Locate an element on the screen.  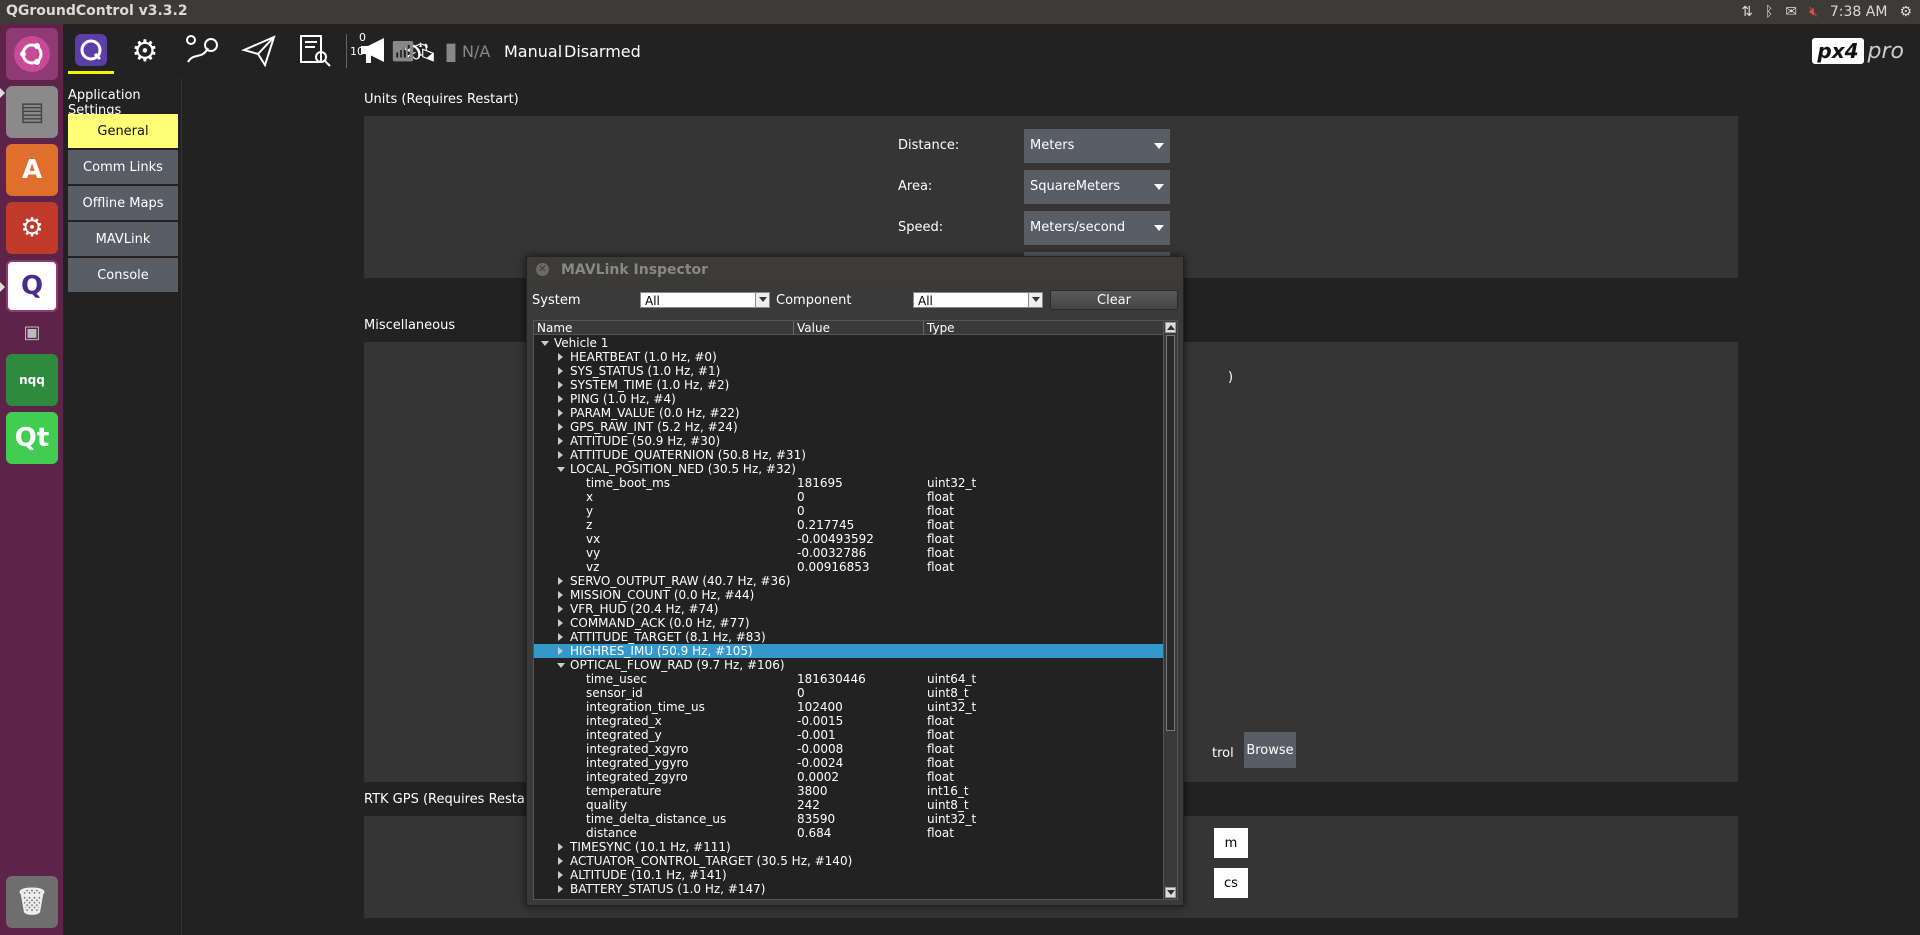
message-row: SYS_STATUS (1.0 Hz, #1) is located at coordinates (849, 371).